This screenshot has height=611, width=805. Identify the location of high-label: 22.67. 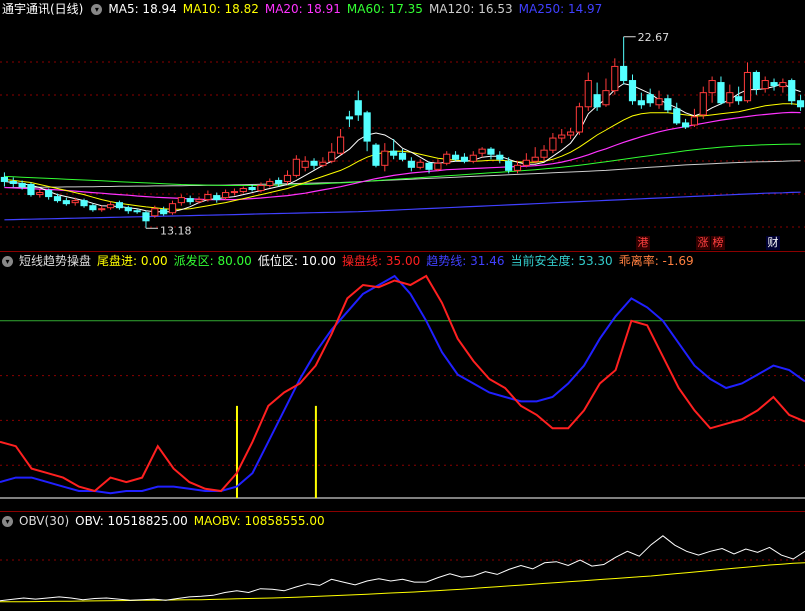
(654, 37).